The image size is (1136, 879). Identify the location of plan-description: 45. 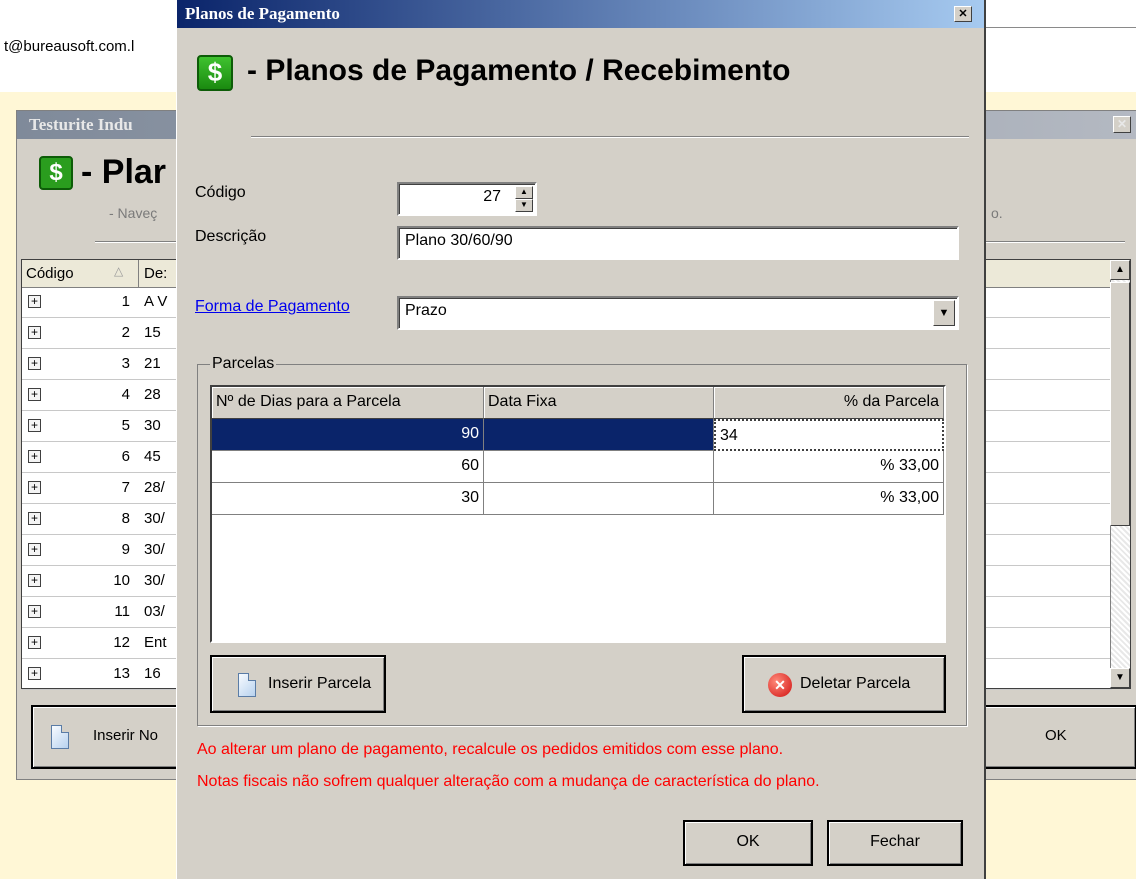
(152, 456).